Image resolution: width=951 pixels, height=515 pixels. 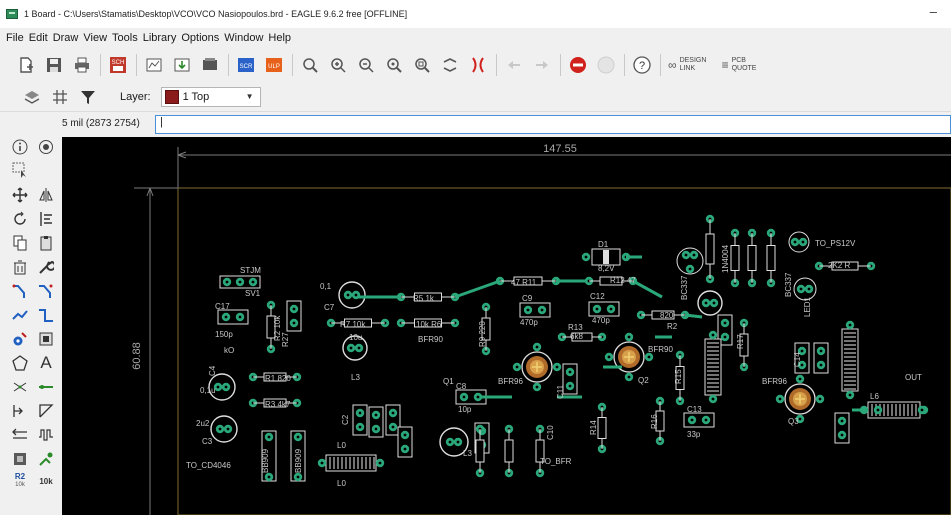 I want to click on show-tool, so click(x=46, y=147).